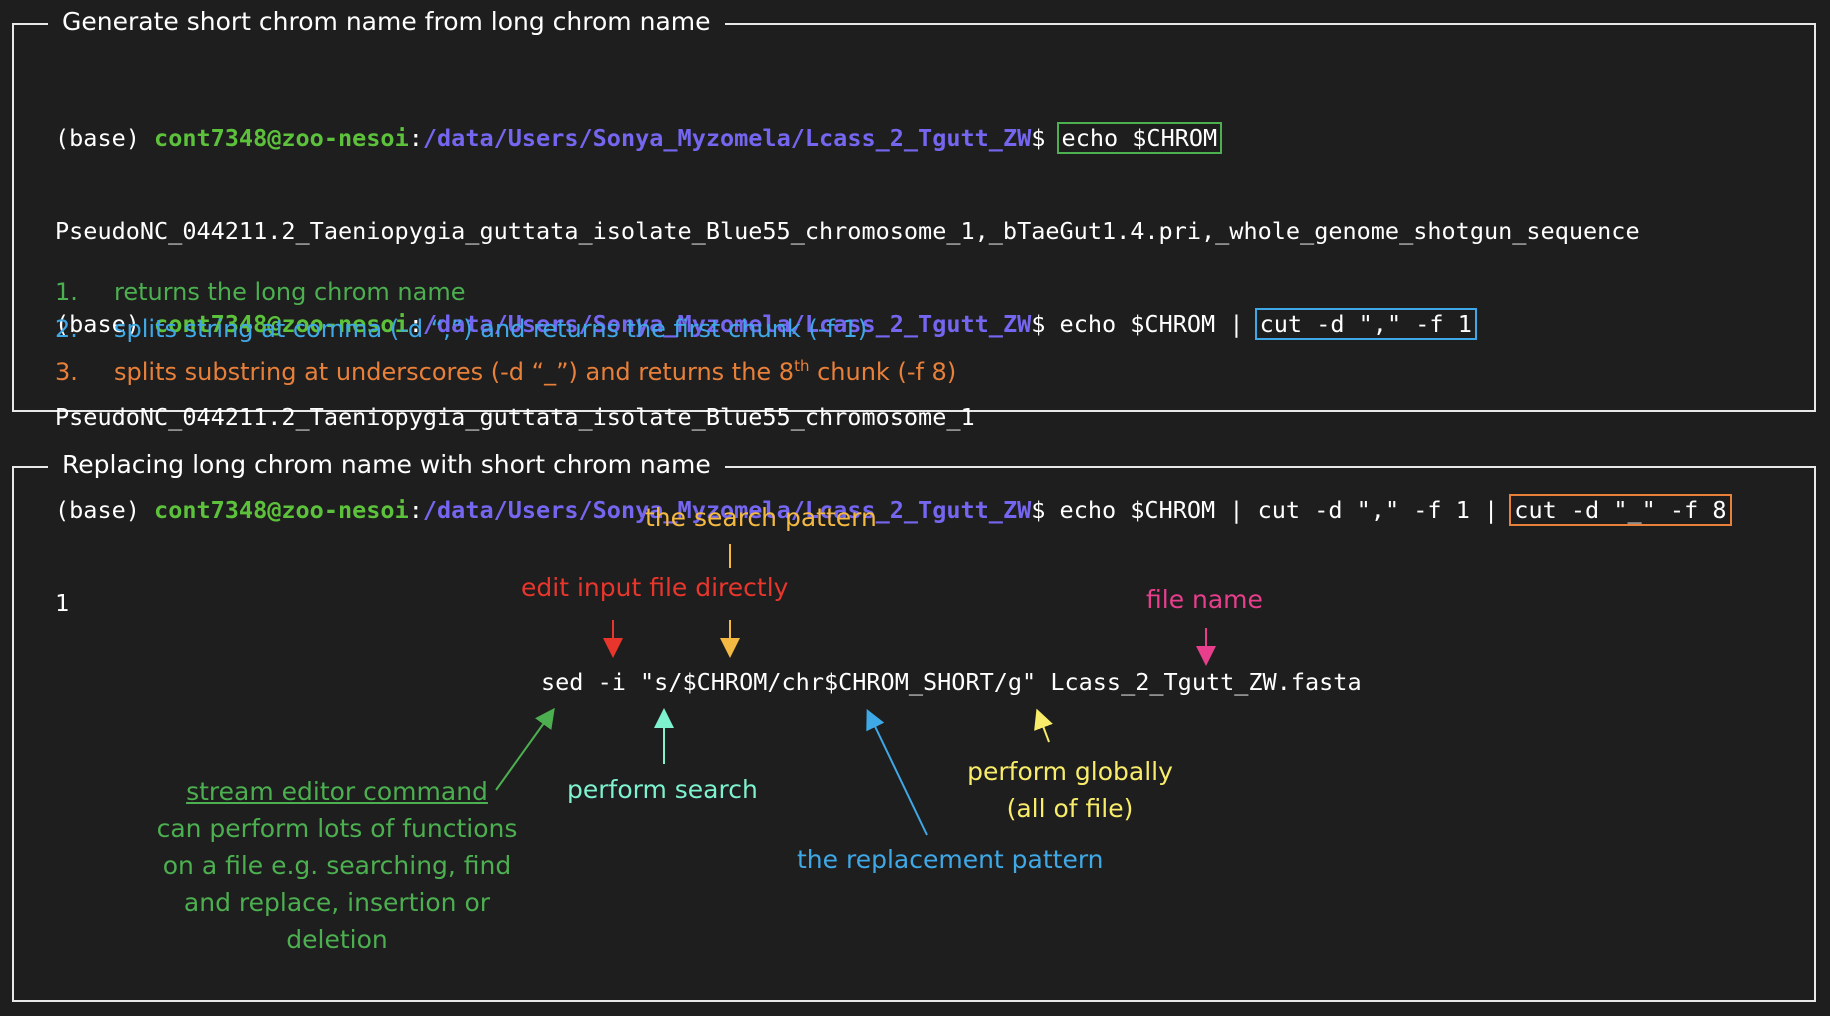 Image resolution: width=1830 pixels, height=1016 pixels. Describe the element at coordinates (1043, 725) in the screenshot. I see `arrow-globally` at that location.